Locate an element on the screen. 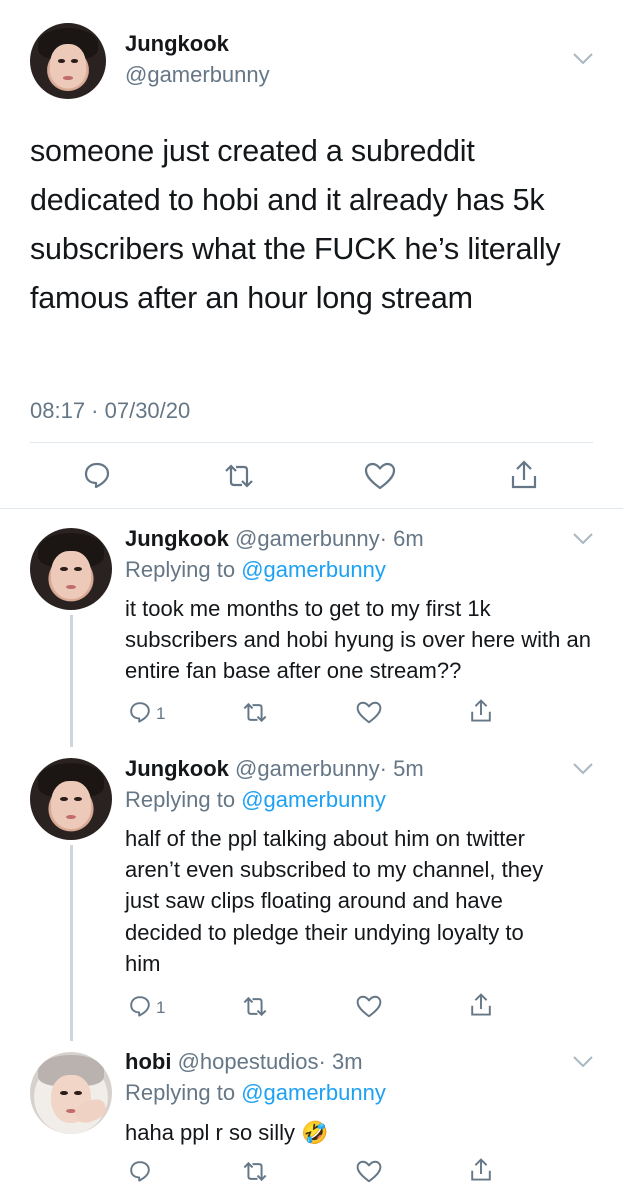 Image resolution: width=623 pixels, height=1200 pixels. reply-text: haha ppl r so silly 🤣 is located at coordinates (345, 1132).